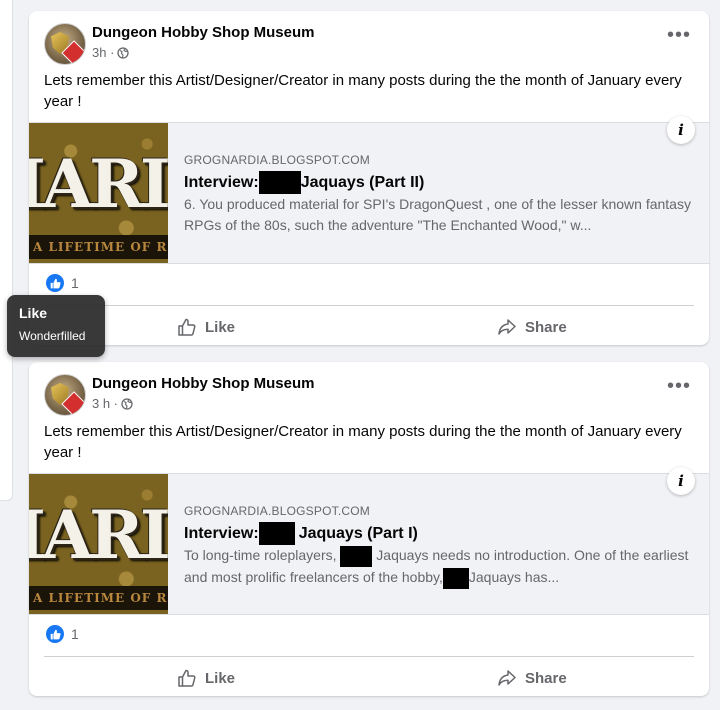 Image resolution: width=720 pixels, height=710 pixels. I want to click on post-time: 3 h ·, so click(105, 403).